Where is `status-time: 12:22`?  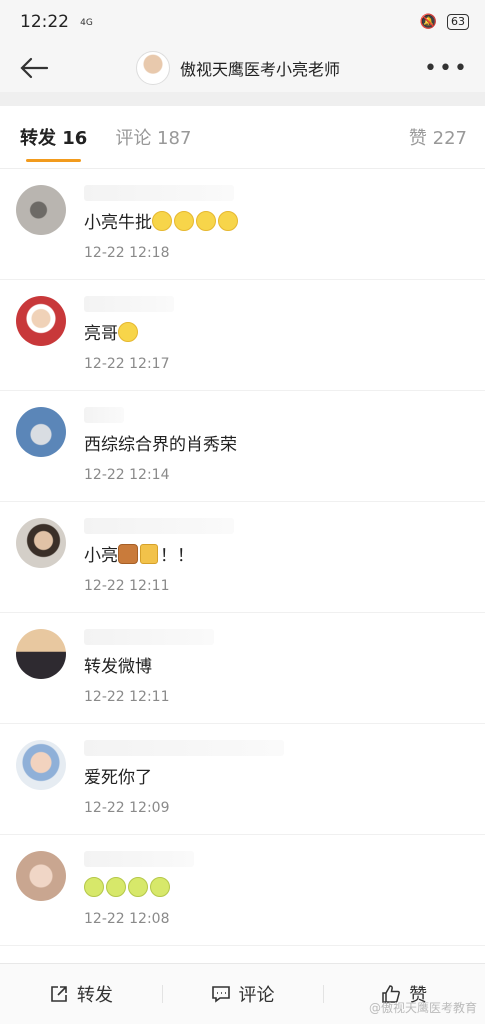 status-time: 12:22 is located at coordinates (44, 22).